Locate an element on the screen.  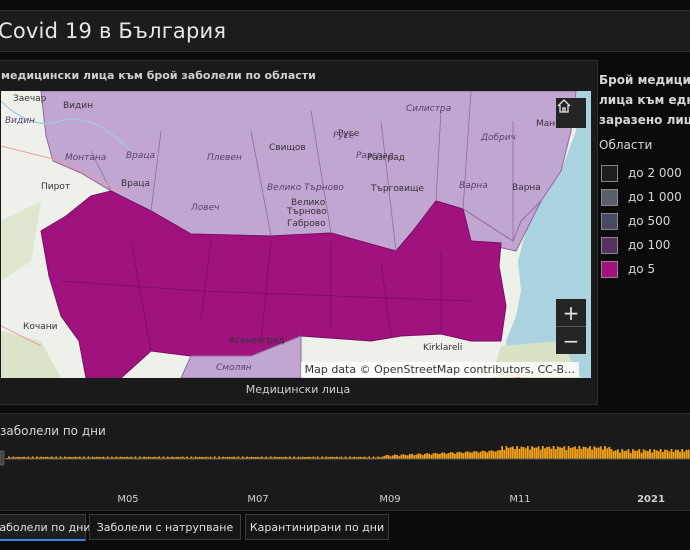
legend-title-line: лица към едно is located at coordinates (644, 100).